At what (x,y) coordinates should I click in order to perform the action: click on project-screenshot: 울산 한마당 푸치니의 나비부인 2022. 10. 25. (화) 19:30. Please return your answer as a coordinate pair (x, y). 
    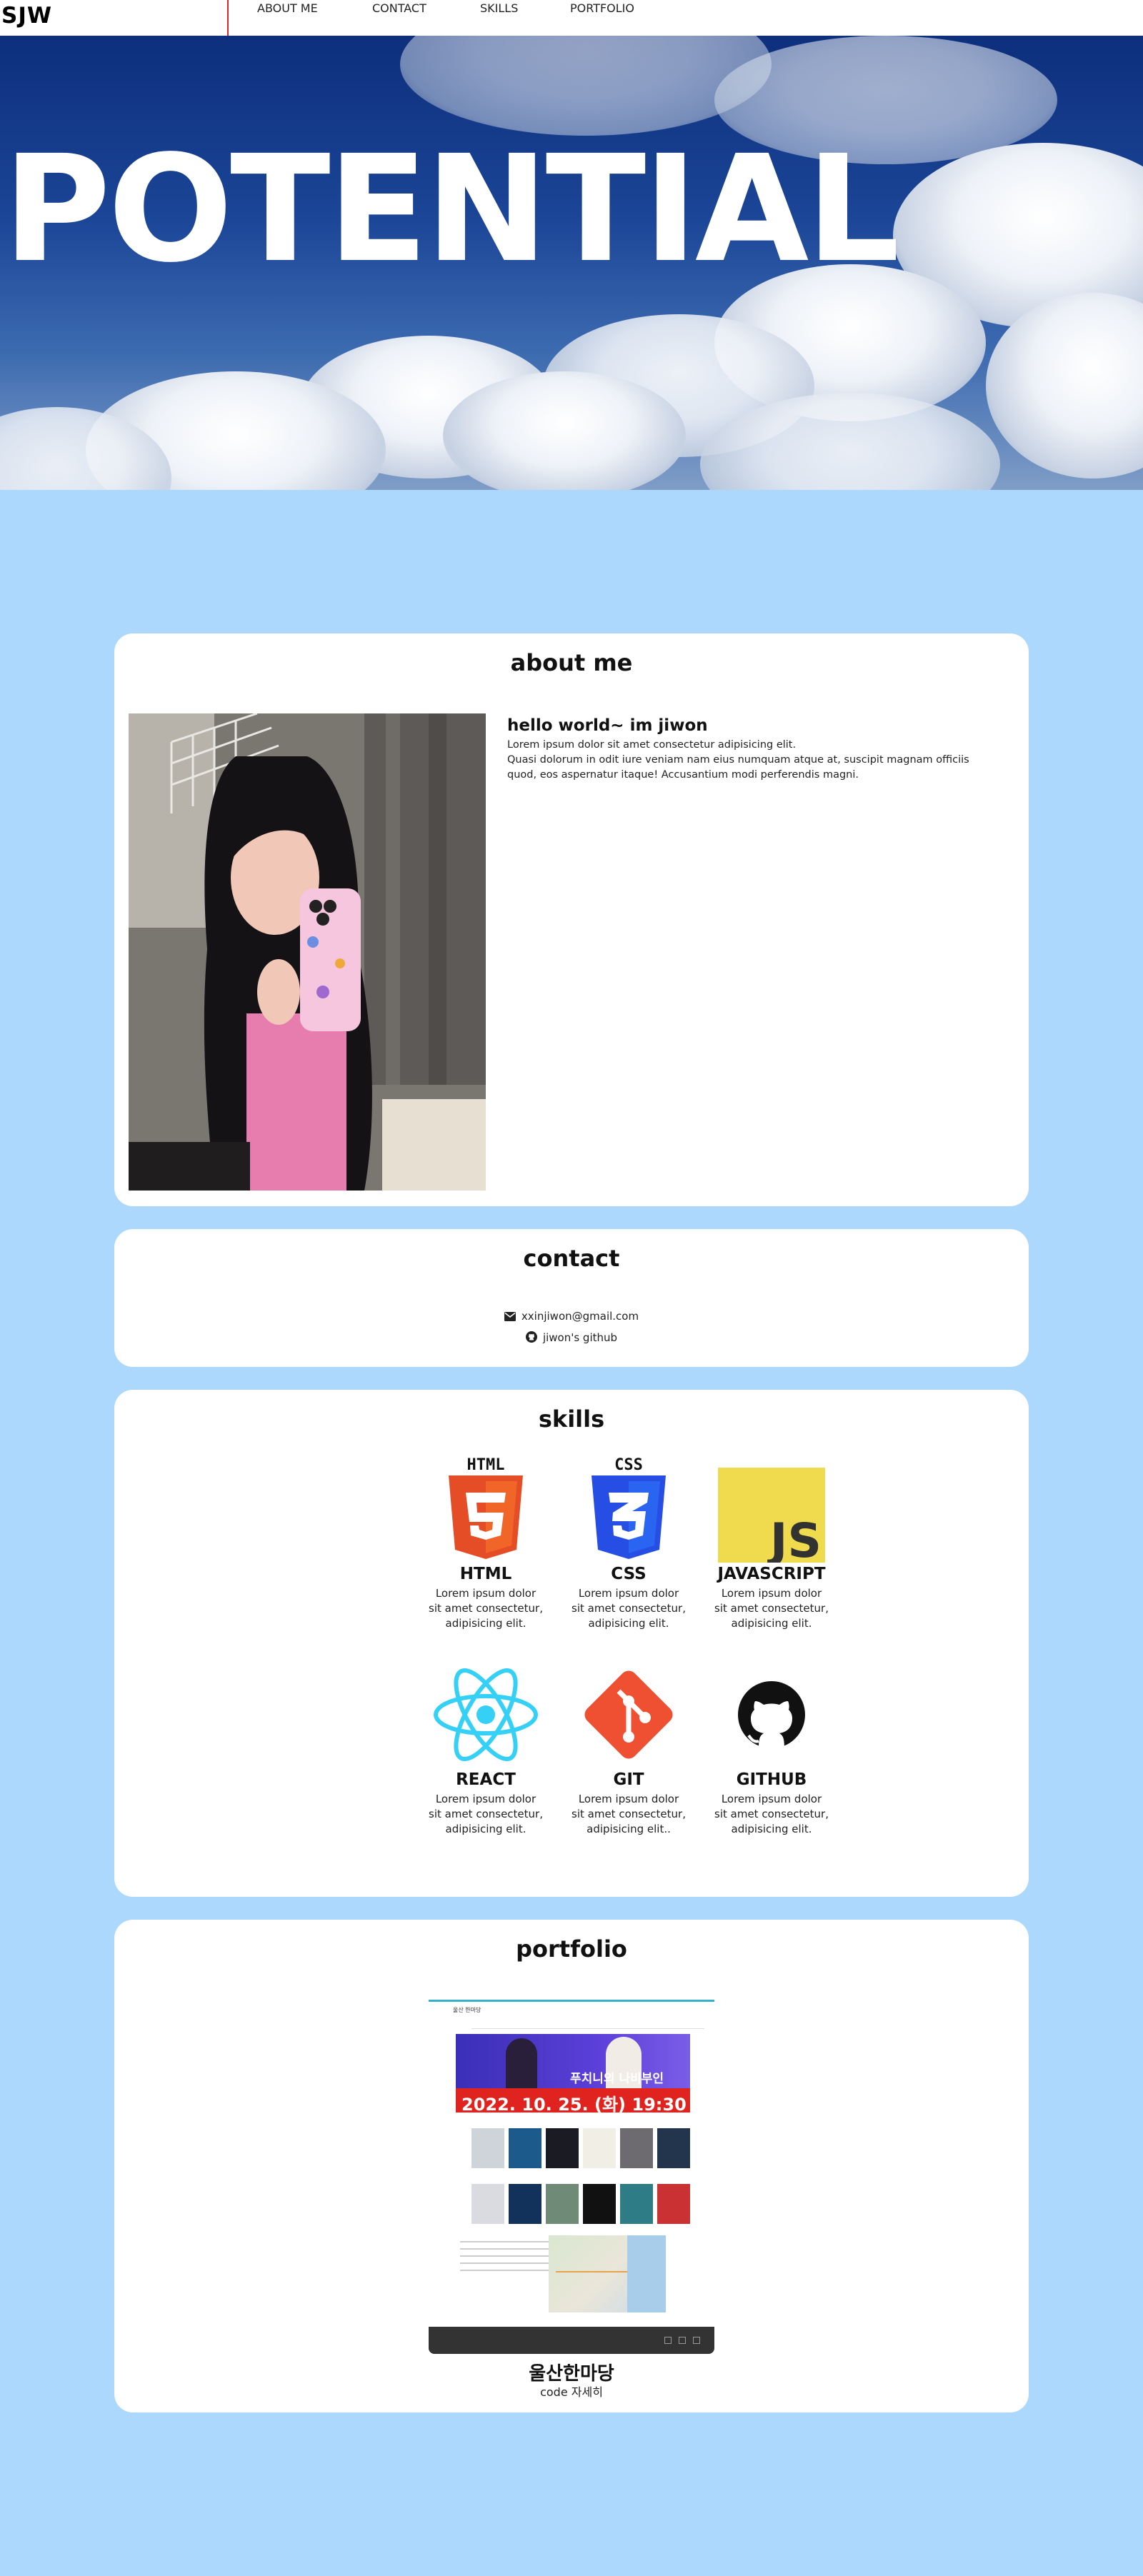
    Looking at the image, I should click on (571, 2156).